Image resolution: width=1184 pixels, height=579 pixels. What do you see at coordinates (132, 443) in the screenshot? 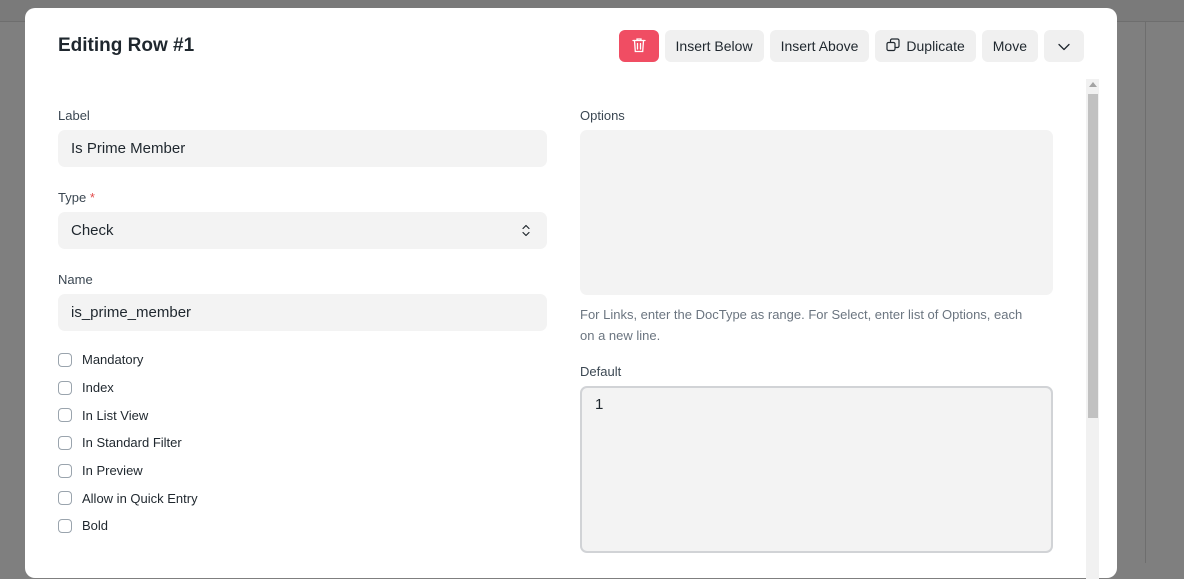
I see `checkbox-label: In Standard Filter` at bounding box center [132, 443].